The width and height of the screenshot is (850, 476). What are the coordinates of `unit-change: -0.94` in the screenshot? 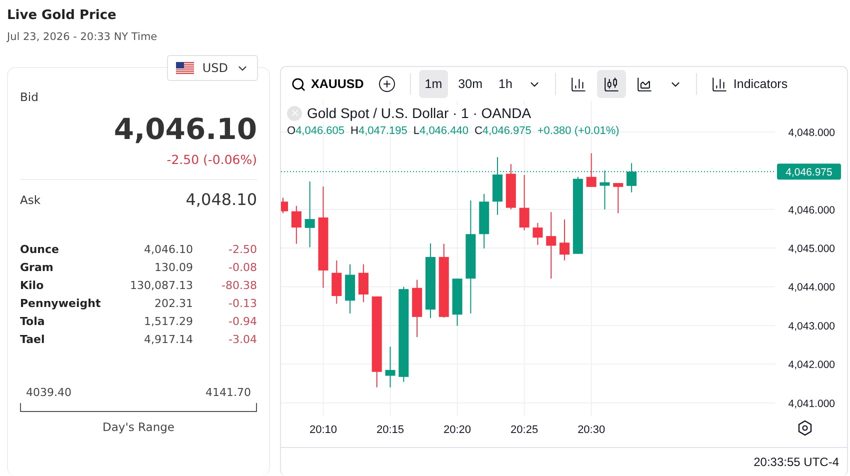 It's located at (242, 321).